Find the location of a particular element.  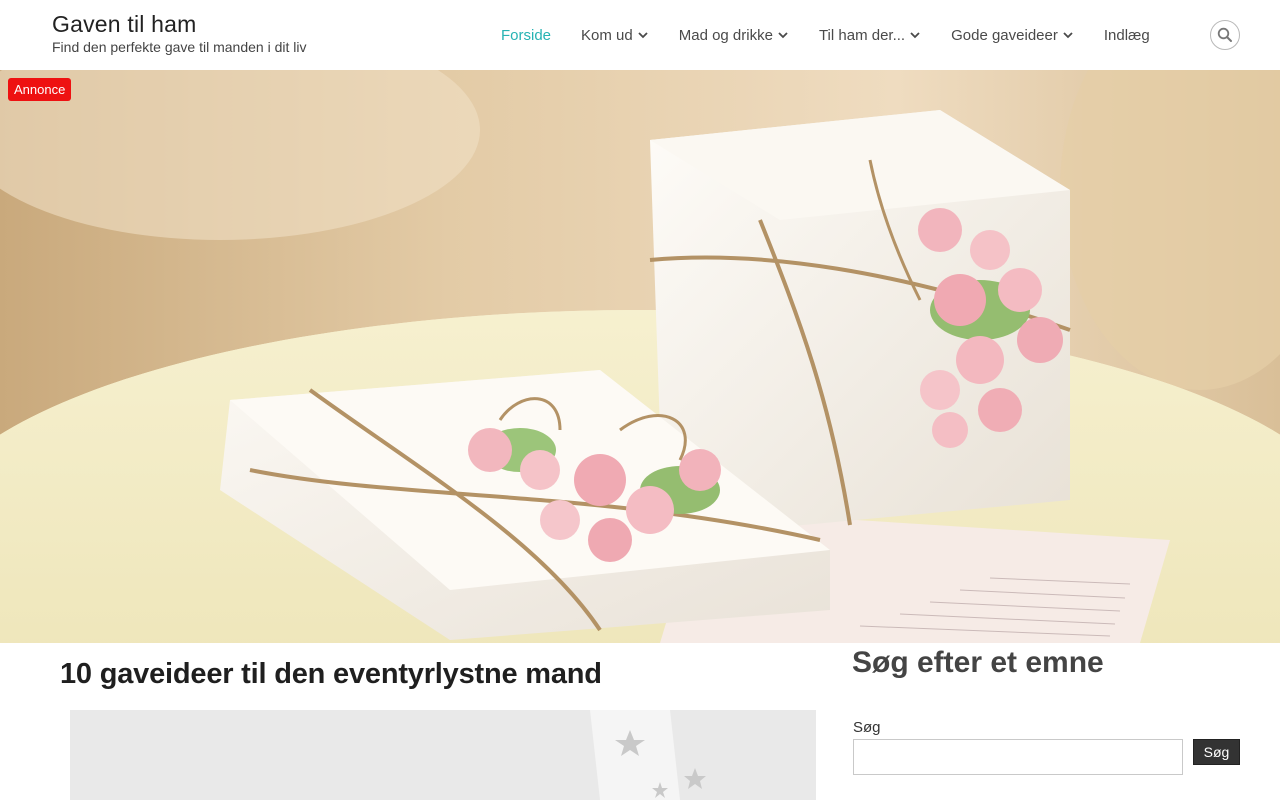

nav-item-label: Forside is located at coordinates (526, 35).